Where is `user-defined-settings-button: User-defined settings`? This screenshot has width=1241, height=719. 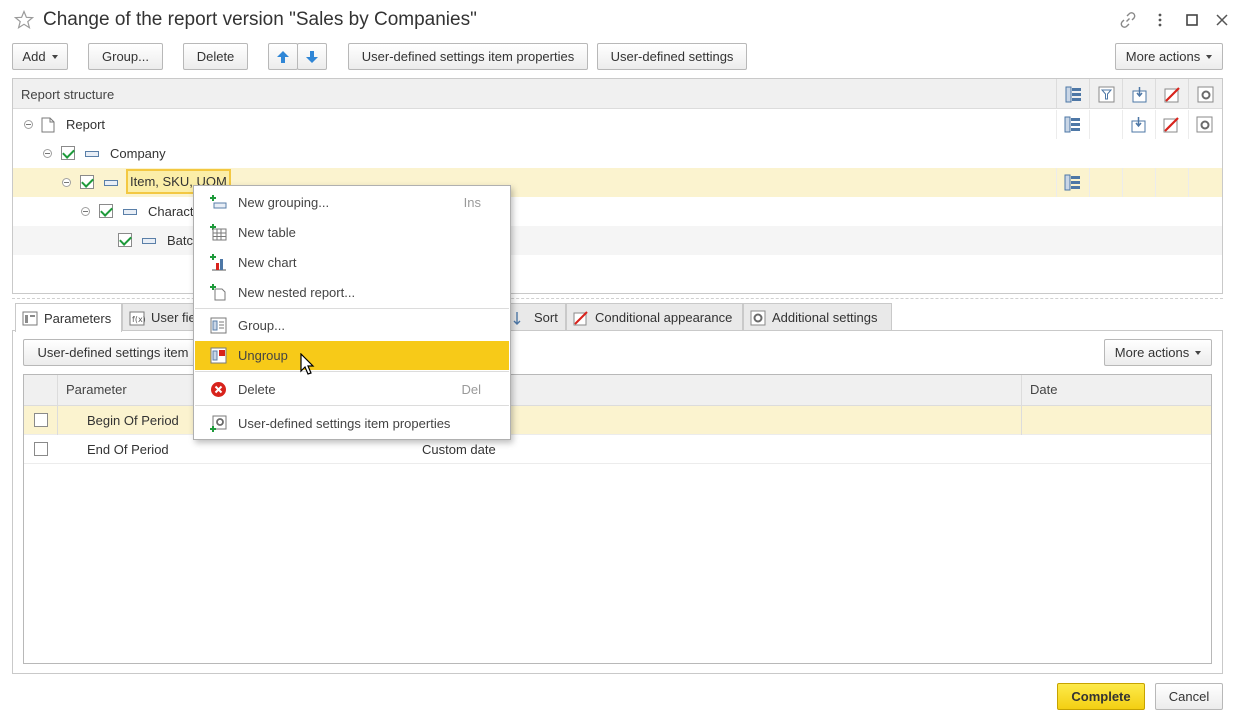
user-defined-settings-button: User-defined settings is located at coordinates (672, 56).